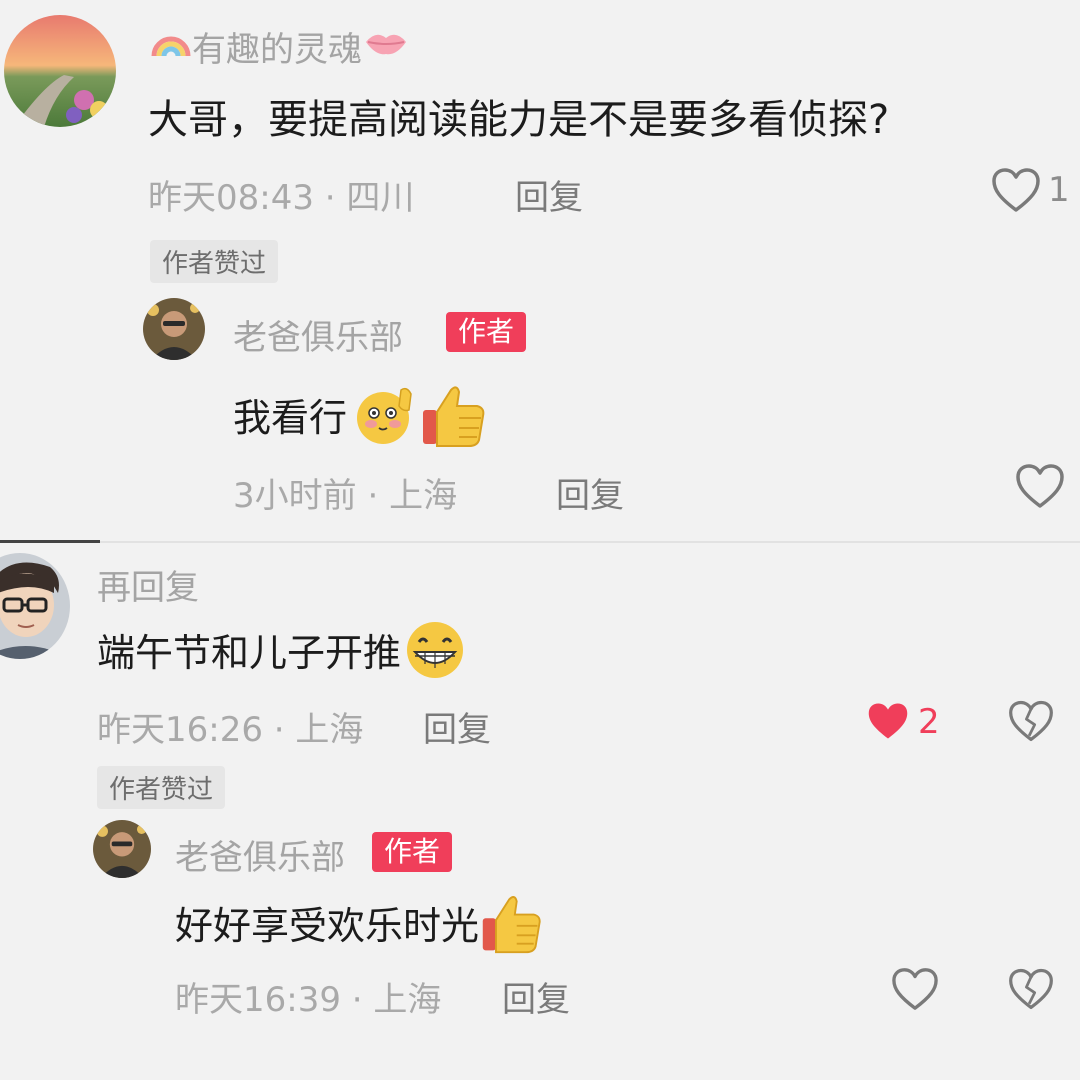 This screenshot has height=1080, width=1080. What do you see at coordinates (929, 722) in the screenshot?
I see `comment-2-like-count: 2` at bounding box center [929, 722].